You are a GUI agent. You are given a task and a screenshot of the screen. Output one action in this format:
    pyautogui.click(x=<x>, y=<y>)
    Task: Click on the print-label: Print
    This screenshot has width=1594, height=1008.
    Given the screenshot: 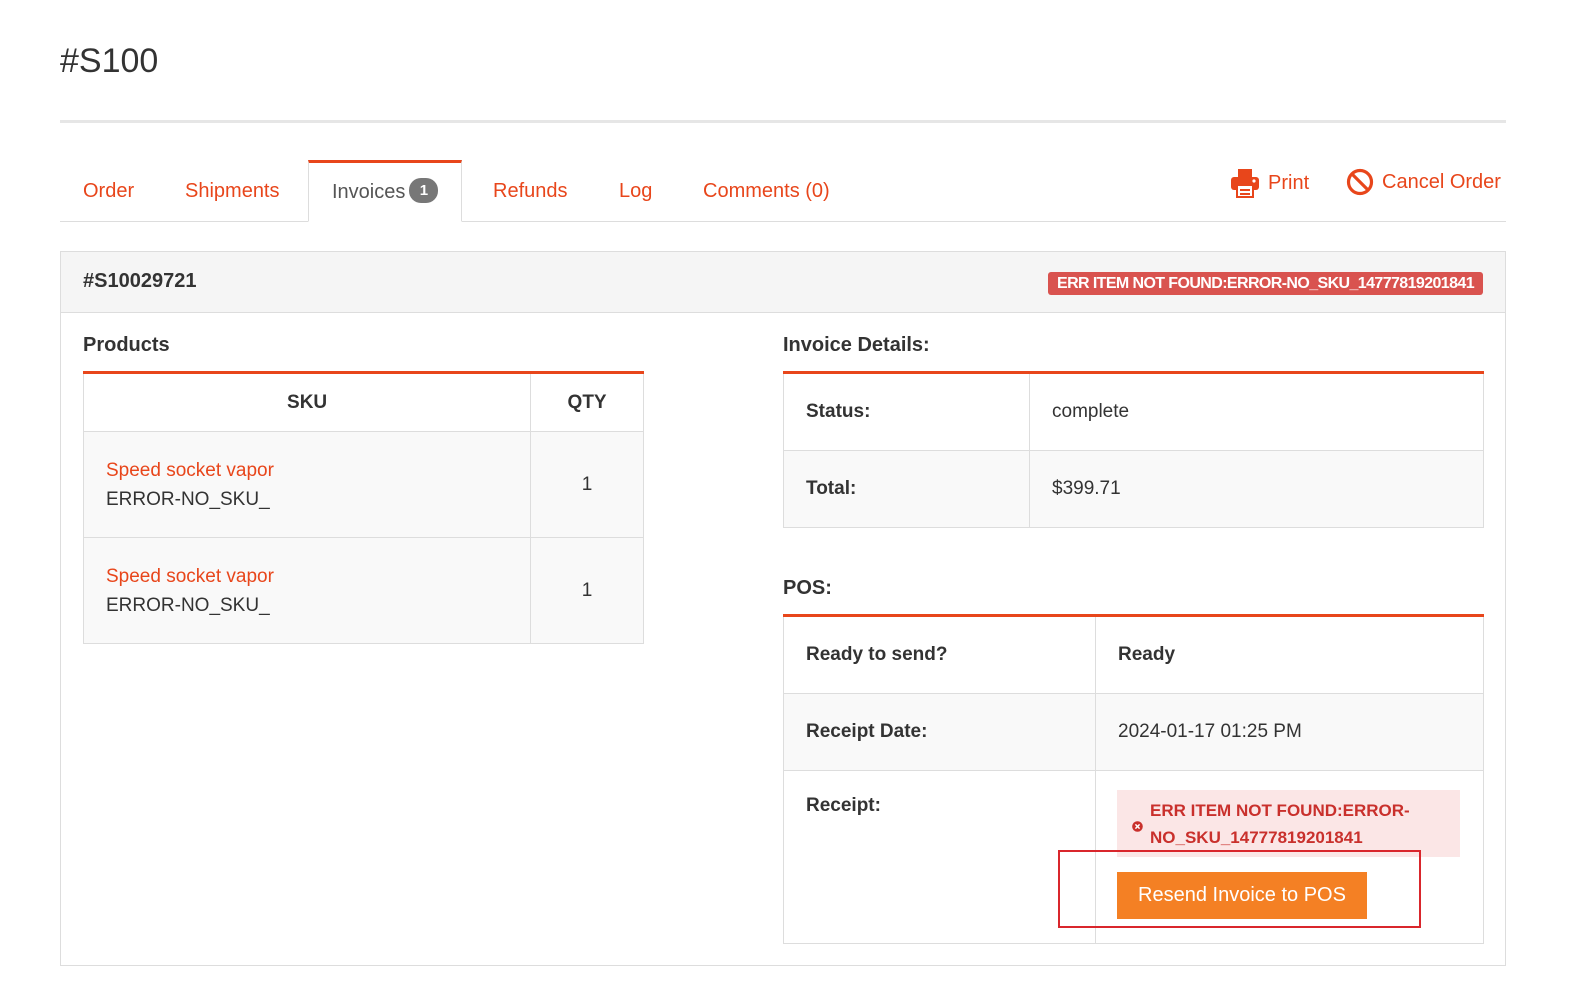 What is the action you would take?
    pyautogui.click(x=1289, y=182)
    